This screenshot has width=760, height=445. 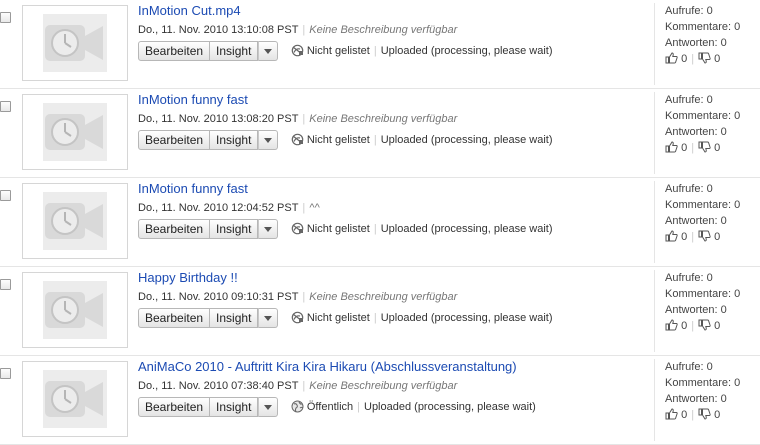 What do you see at coordinates (297, 406) in the screenshot?
I see `globe-icon` at bounding box center [297, 406].